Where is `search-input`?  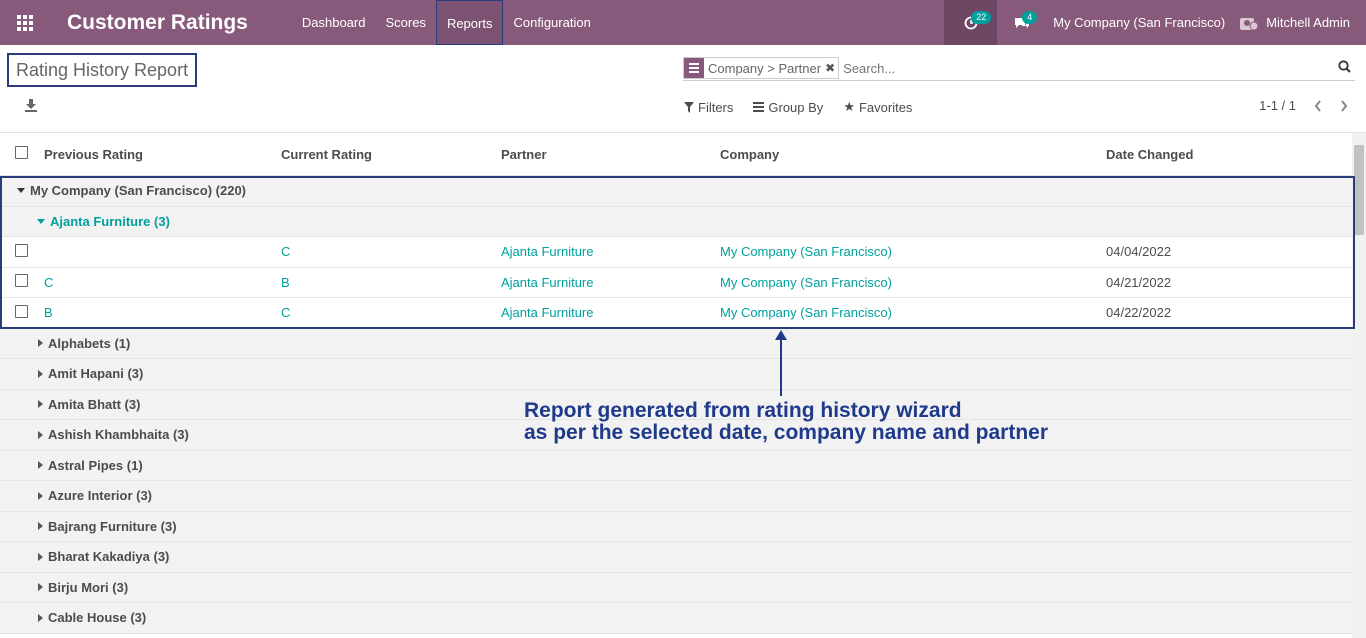
search-input is located at coordinates (1083, 68).